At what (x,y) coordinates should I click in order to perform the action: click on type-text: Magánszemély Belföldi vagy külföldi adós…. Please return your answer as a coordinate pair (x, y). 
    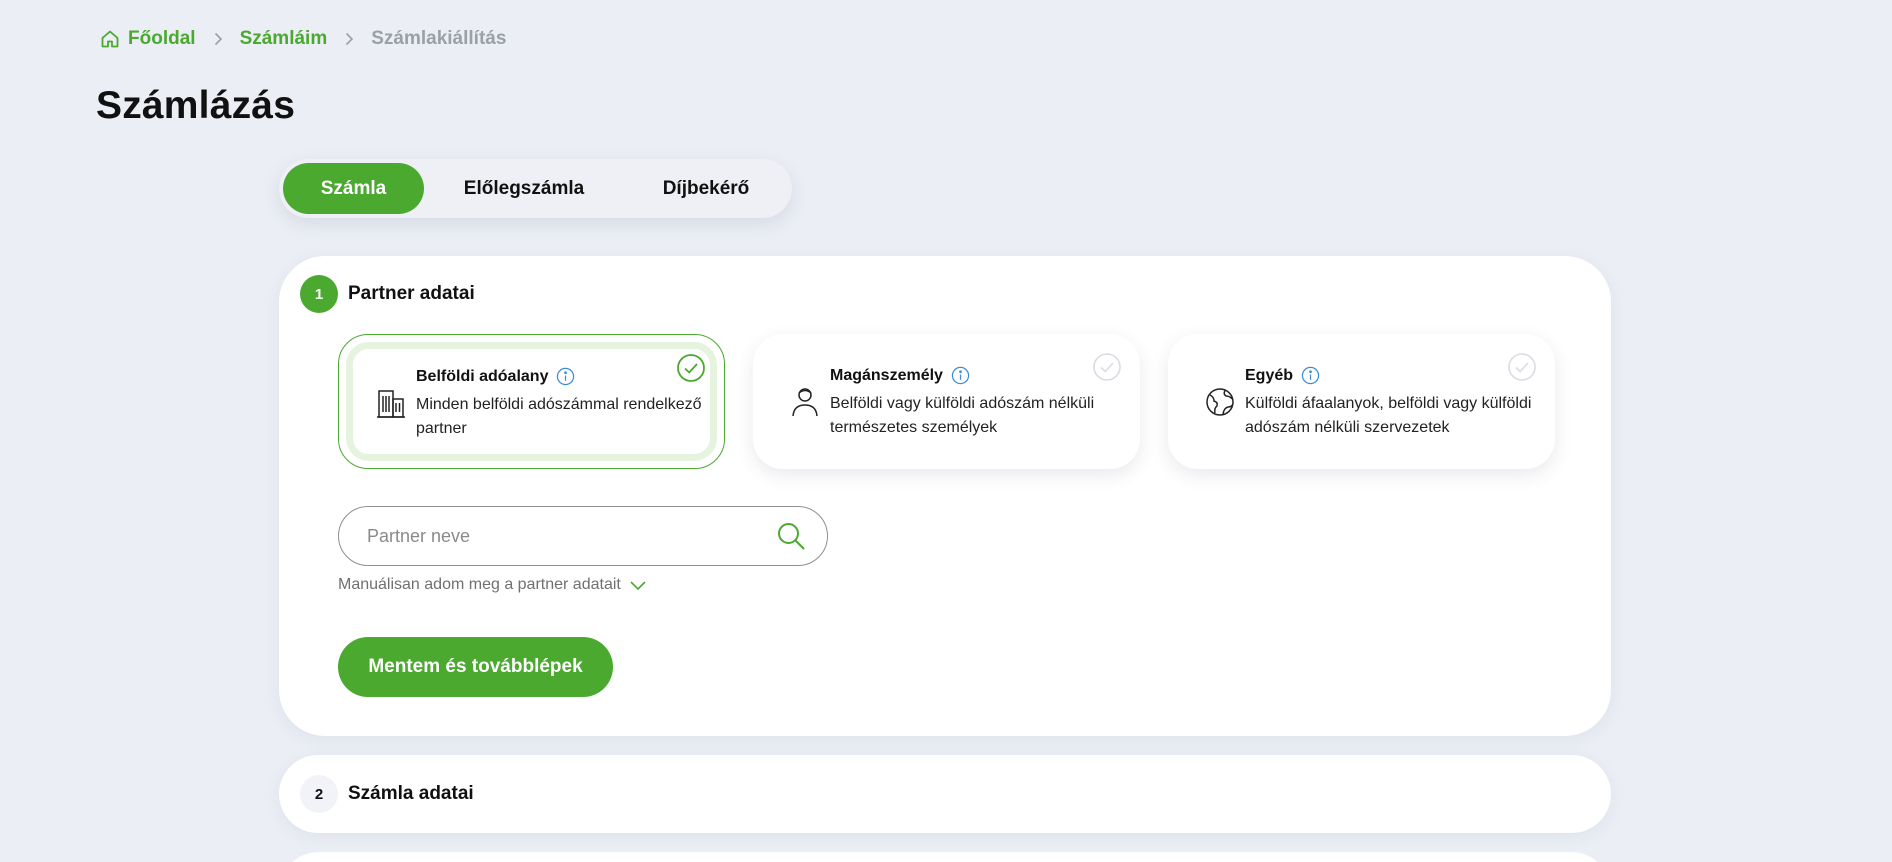
    Looking at the image, I should click on (975, 403).